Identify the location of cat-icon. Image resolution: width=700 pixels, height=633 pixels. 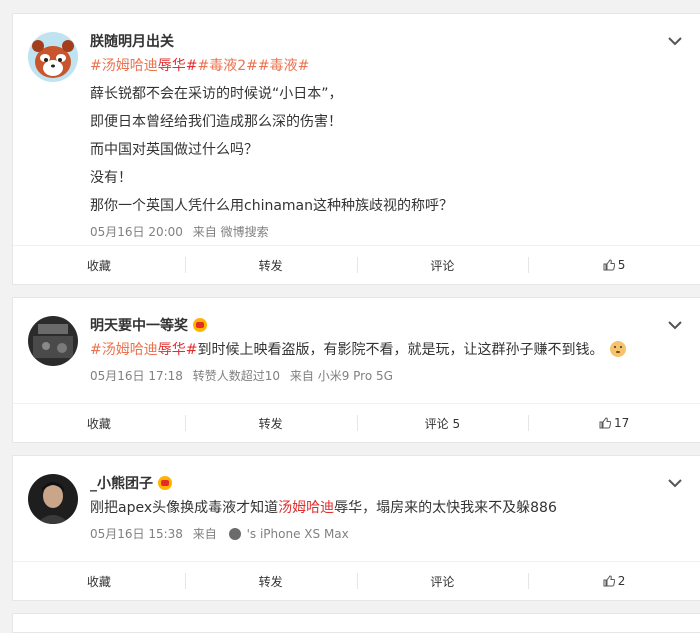
(234, 534).